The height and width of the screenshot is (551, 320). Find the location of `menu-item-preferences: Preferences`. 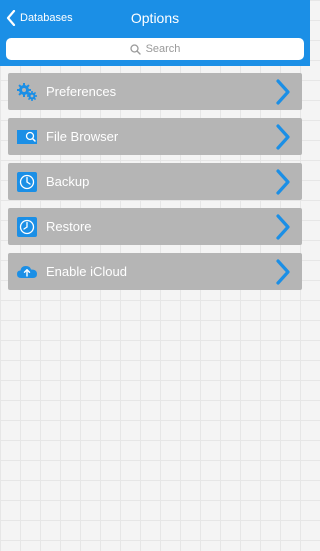

menu-item-preferences: Preferences is located at coordinates (155, 91).